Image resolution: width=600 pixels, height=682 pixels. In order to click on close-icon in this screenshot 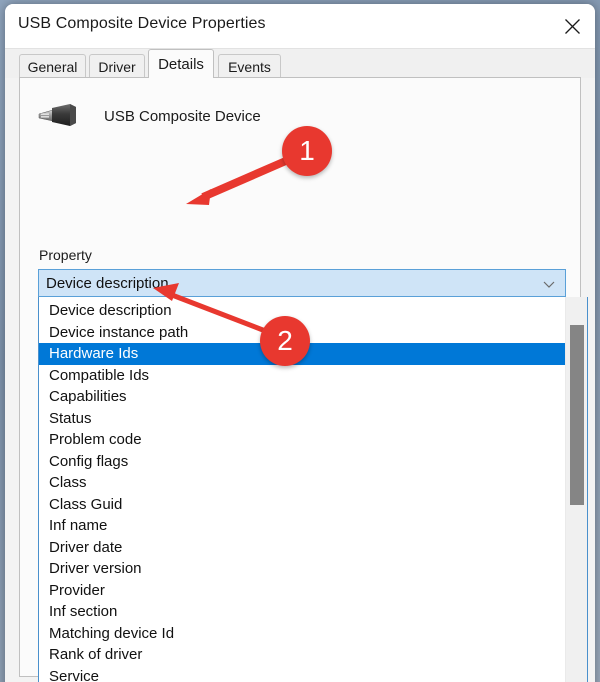, I will do `click(572, 26)`.